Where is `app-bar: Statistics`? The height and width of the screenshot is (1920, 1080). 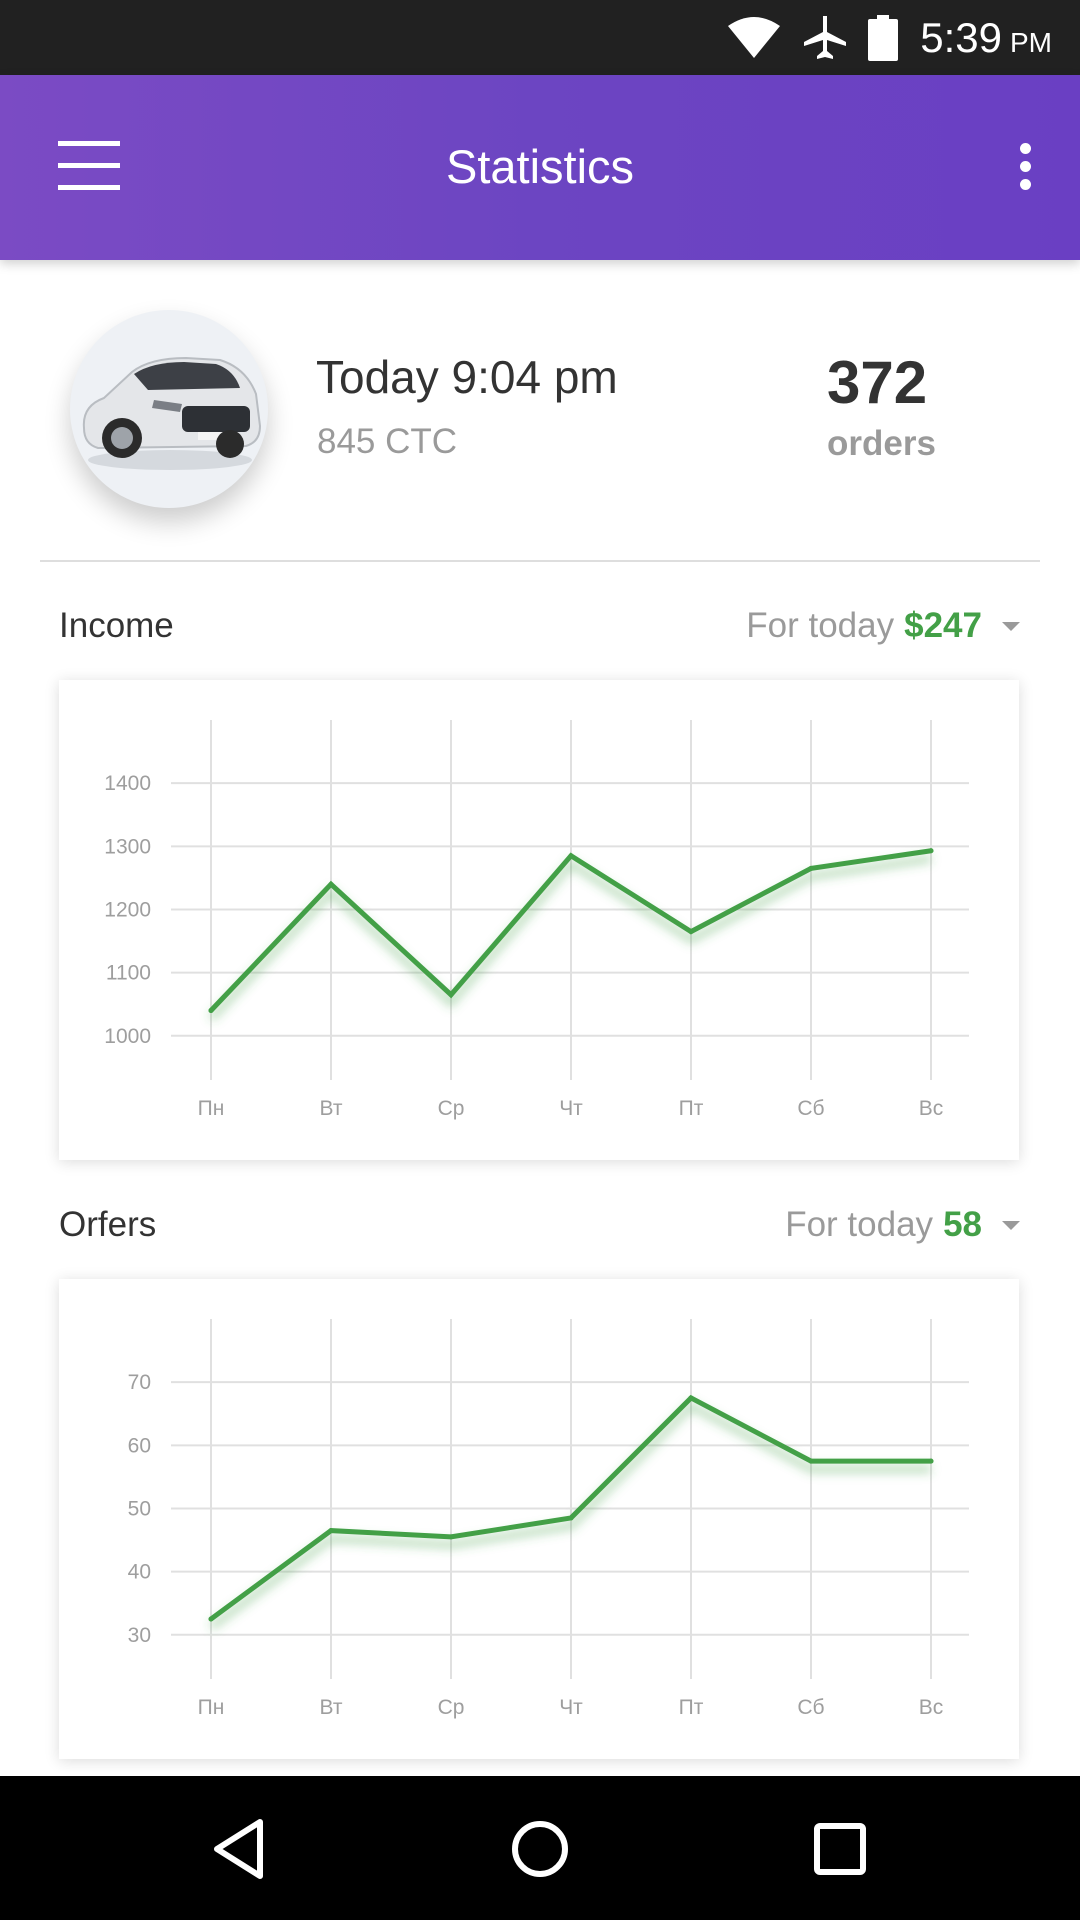 app-bar: Statistics is located at coordinates (540, 167).